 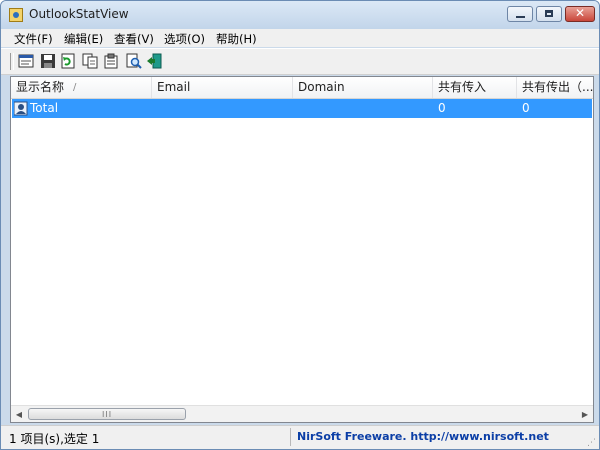 What do you see at coordinates (585, 414) in the screenshot?
I see `scroll-right-icon: ▶` at bounding box center [585, 414].